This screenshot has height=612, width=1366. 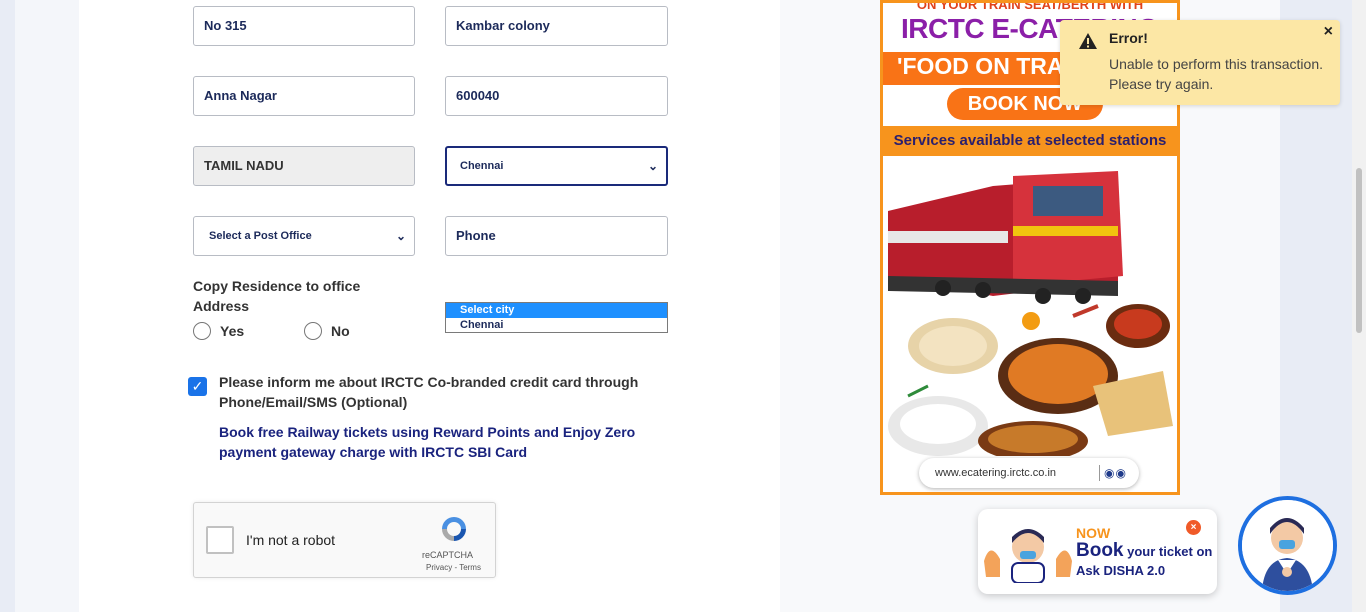 I want to click on address-line2-input: Kambar colony, so click(x=556, y=26).